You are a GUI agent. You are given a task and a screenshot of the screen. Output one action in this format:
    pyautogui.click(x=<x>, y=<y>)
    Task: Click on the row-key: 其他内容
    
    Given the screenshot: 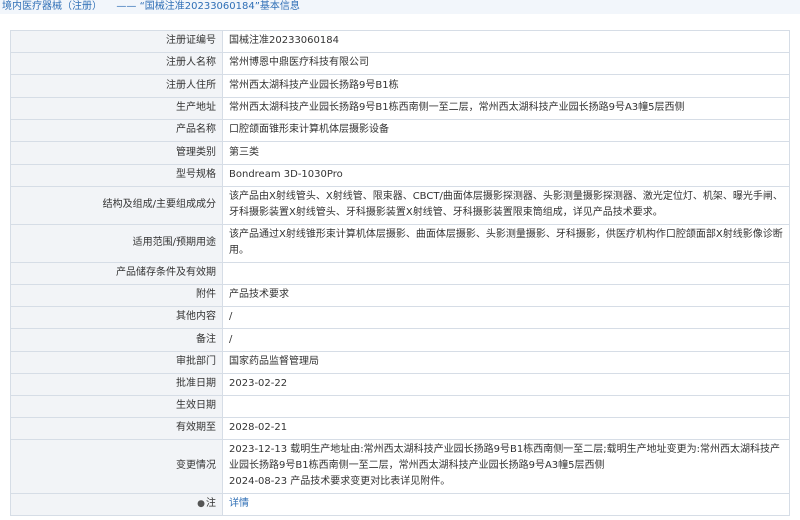 What is the action you would take?
    pyautogui.click(x=116, y=317)
    